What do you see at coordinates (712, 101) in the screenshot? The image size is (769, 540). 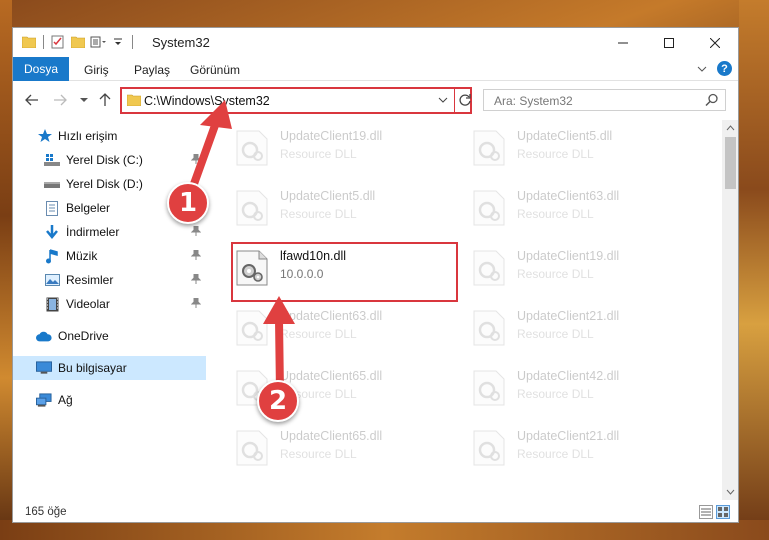 I see `search-icon` at bounding box center [712, 101].